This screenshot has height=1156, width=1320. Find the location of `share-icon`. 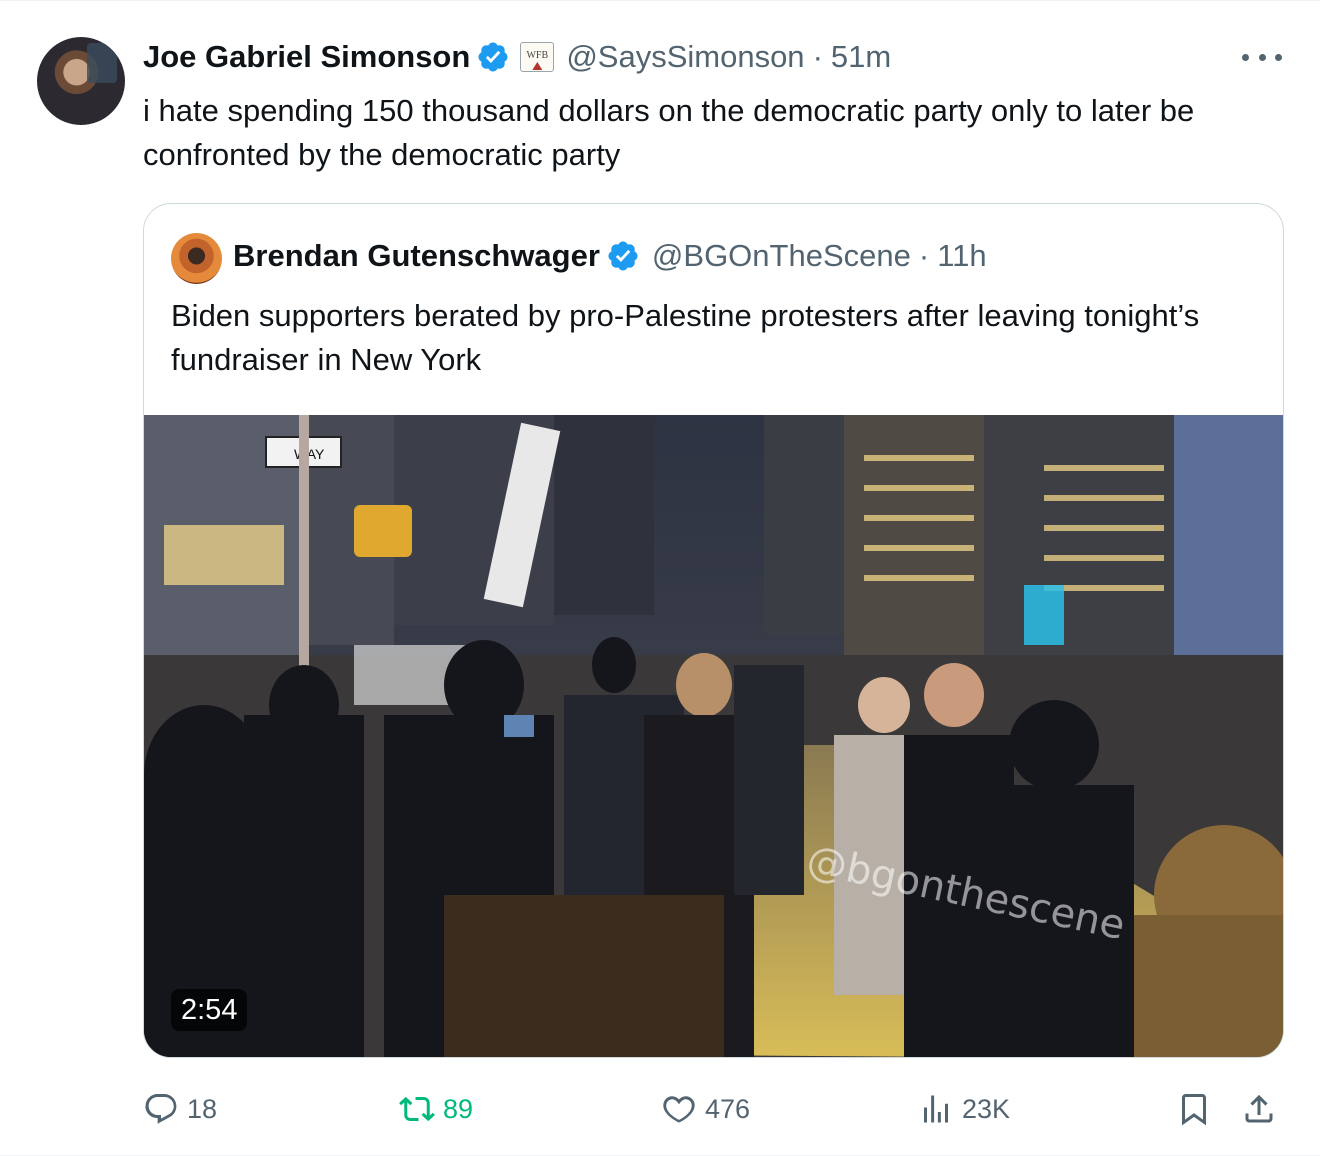

share-icon is located at coordinates (1259, 1108).